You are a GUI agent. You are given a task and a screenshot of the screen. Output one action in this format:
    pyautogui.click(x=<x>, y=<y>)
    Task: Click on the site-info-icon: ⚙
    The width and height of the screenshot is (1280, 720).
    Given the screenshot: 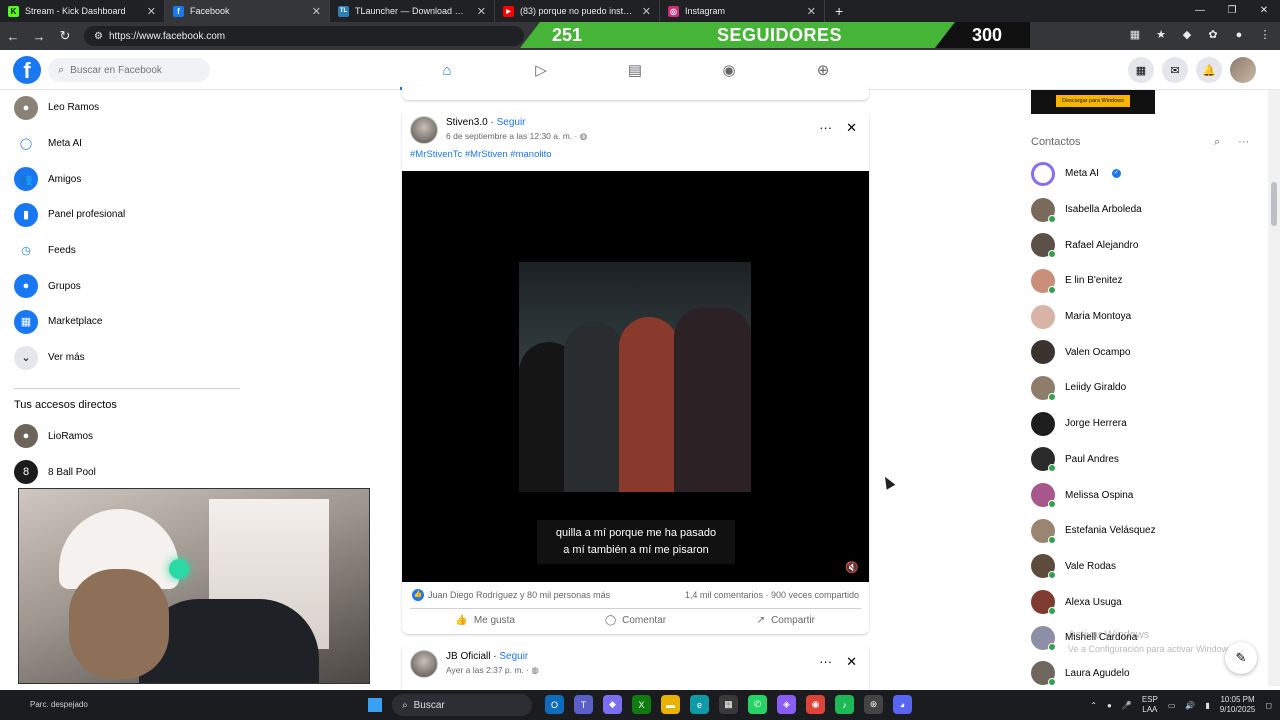 What is the action you would take?
    pyautogui.click(x=98, y=36)
    